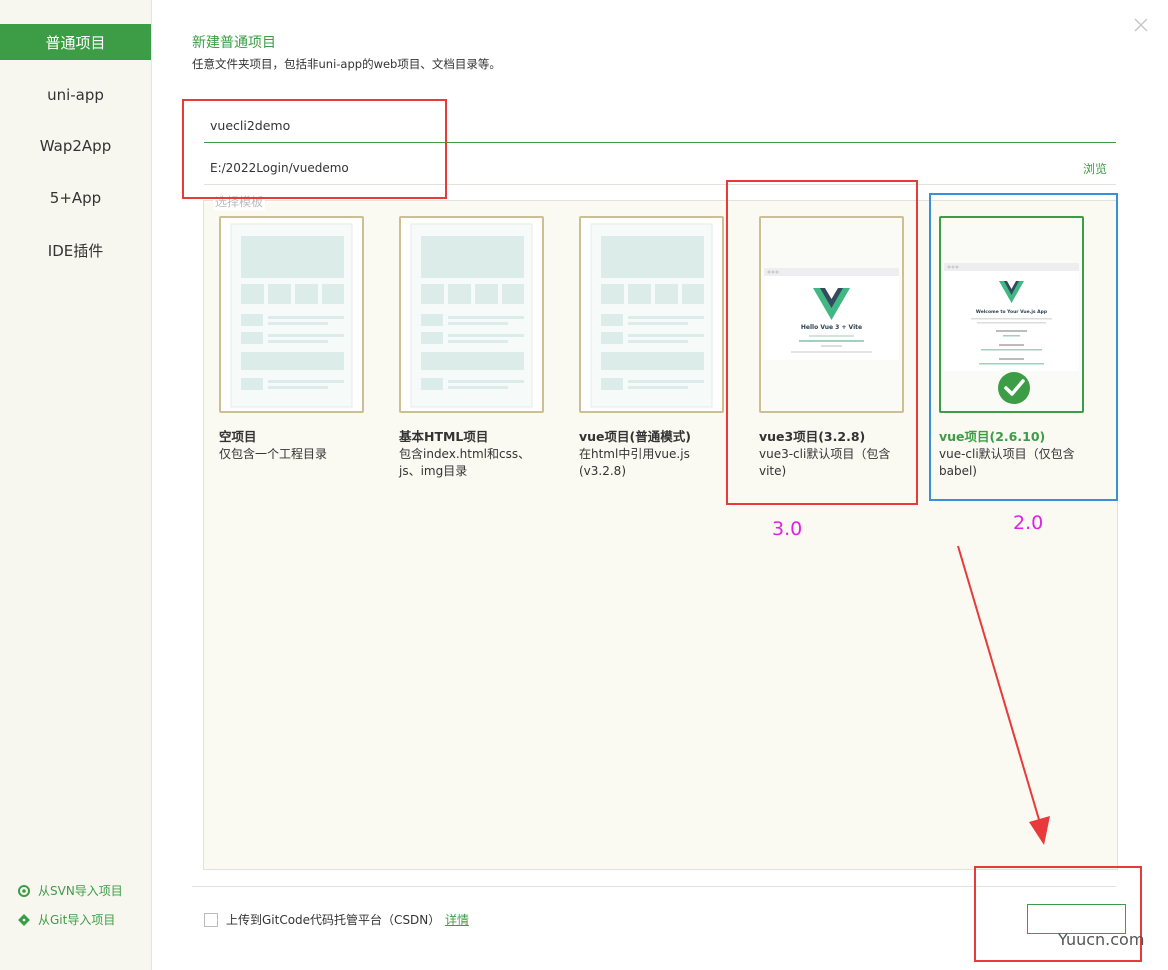 This screenshot has height=970, width=1168. What do you see at coordinates (75, 146) in the screenshot?
I see `sidebar-item-wap2app: Wap2App` at bounding box center [75, 146].